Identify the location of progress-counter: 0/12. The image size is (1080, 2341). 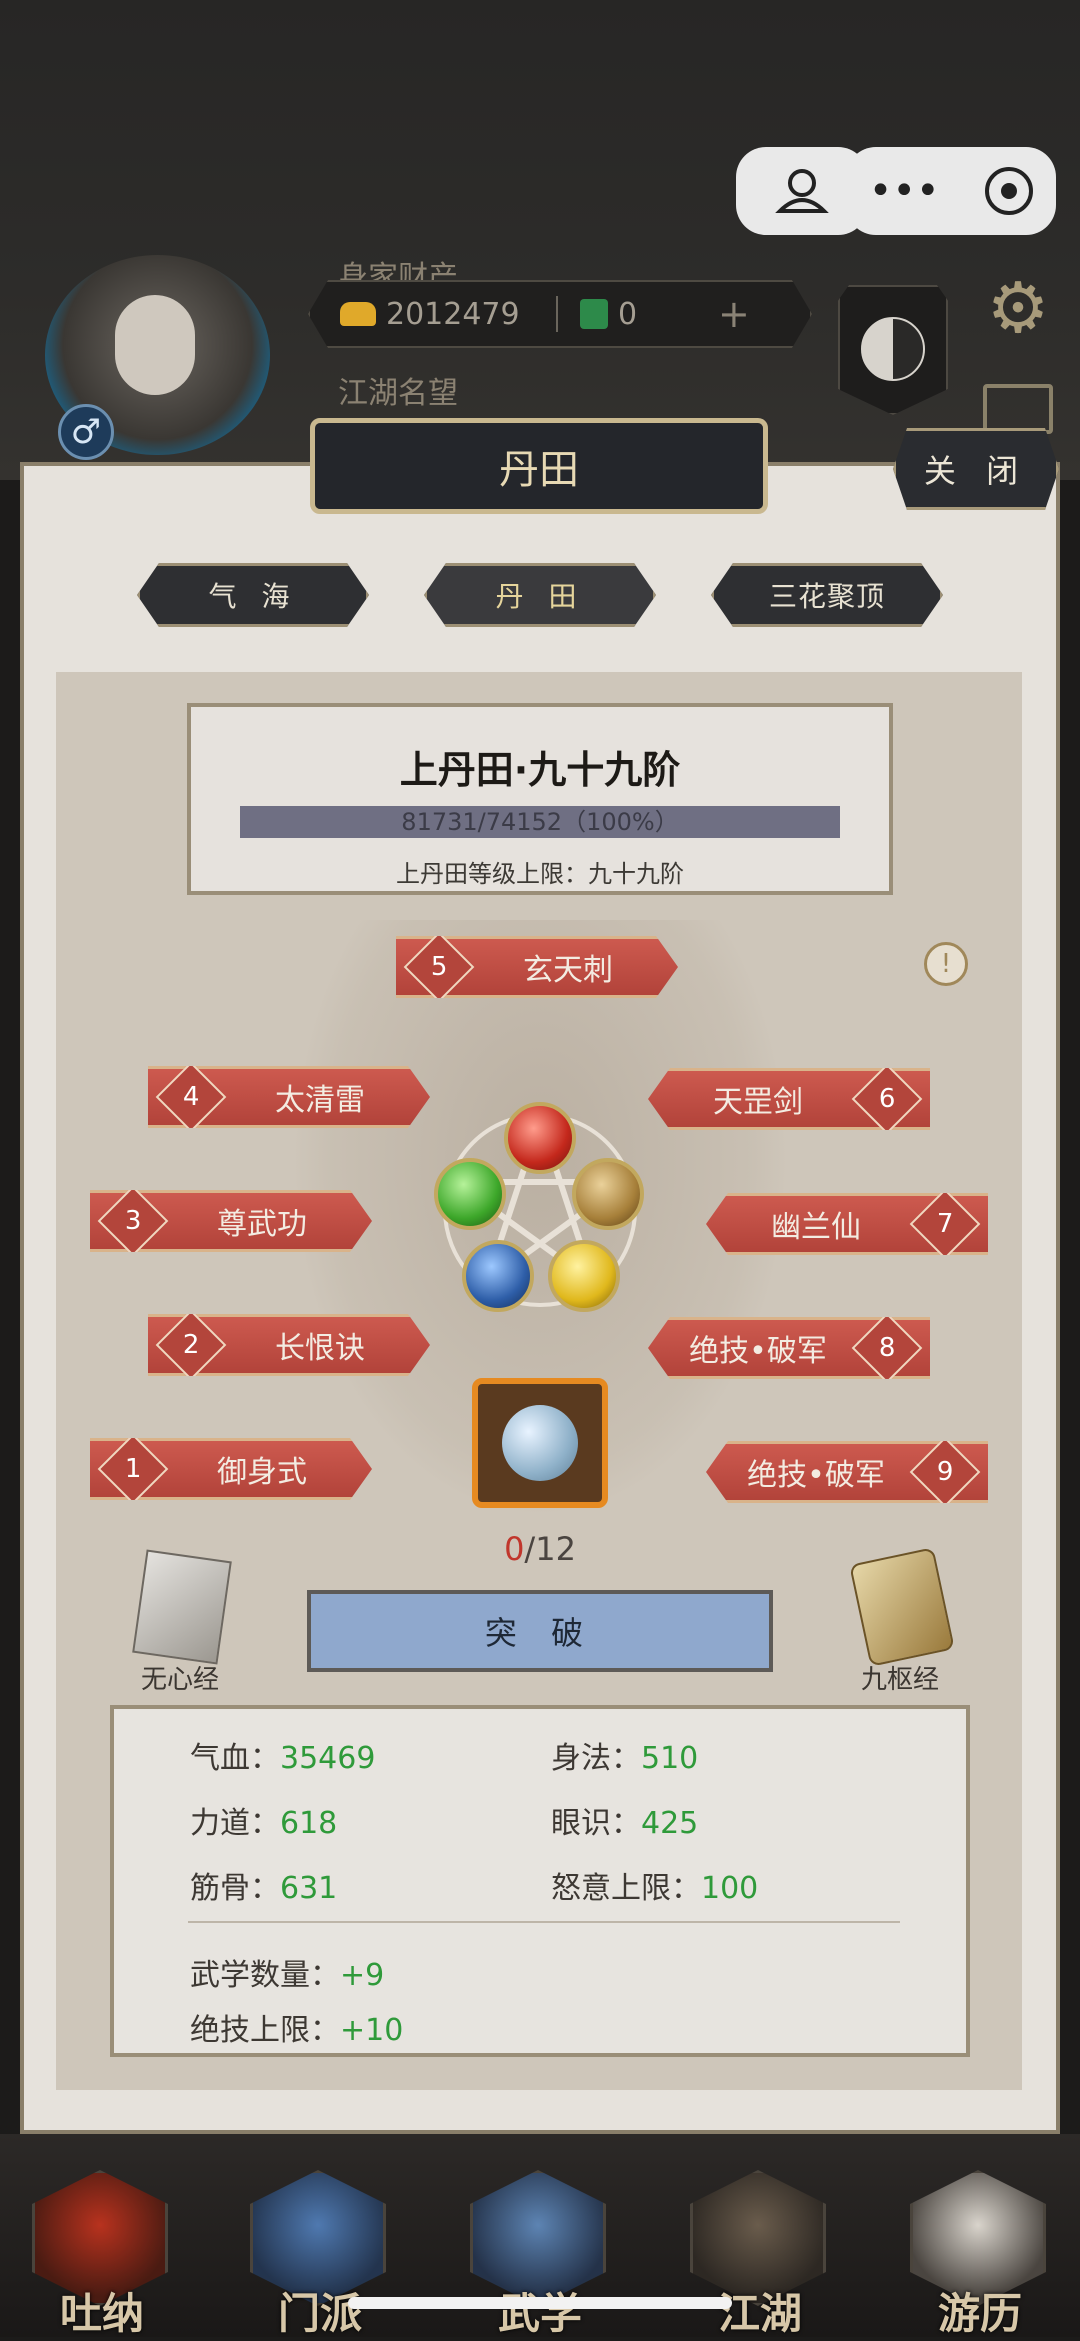
(540, 1549).